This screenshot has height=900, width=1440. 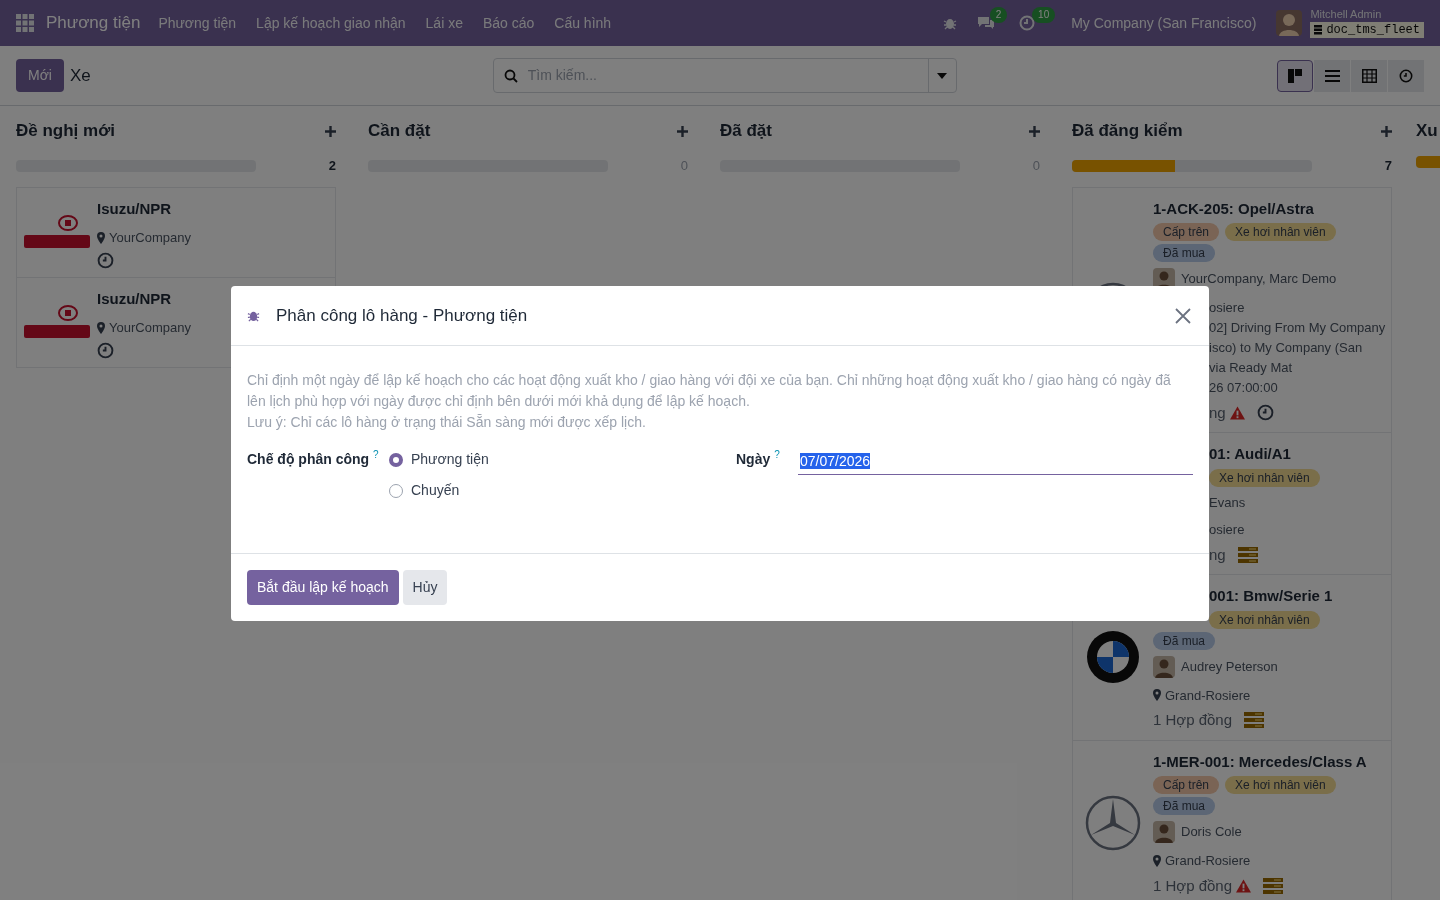 What do you see at coordinates (1127, 131) in the screenshot?
I see `column-title: Đã đăng kiểm` at bounding box center [1127, 131].